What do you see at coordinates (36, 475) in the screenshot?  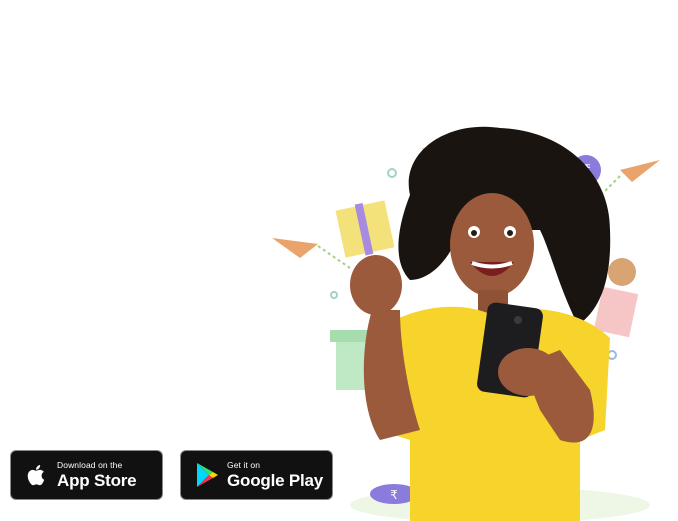 I see `apple-icon` at bounding box center [36, 475].